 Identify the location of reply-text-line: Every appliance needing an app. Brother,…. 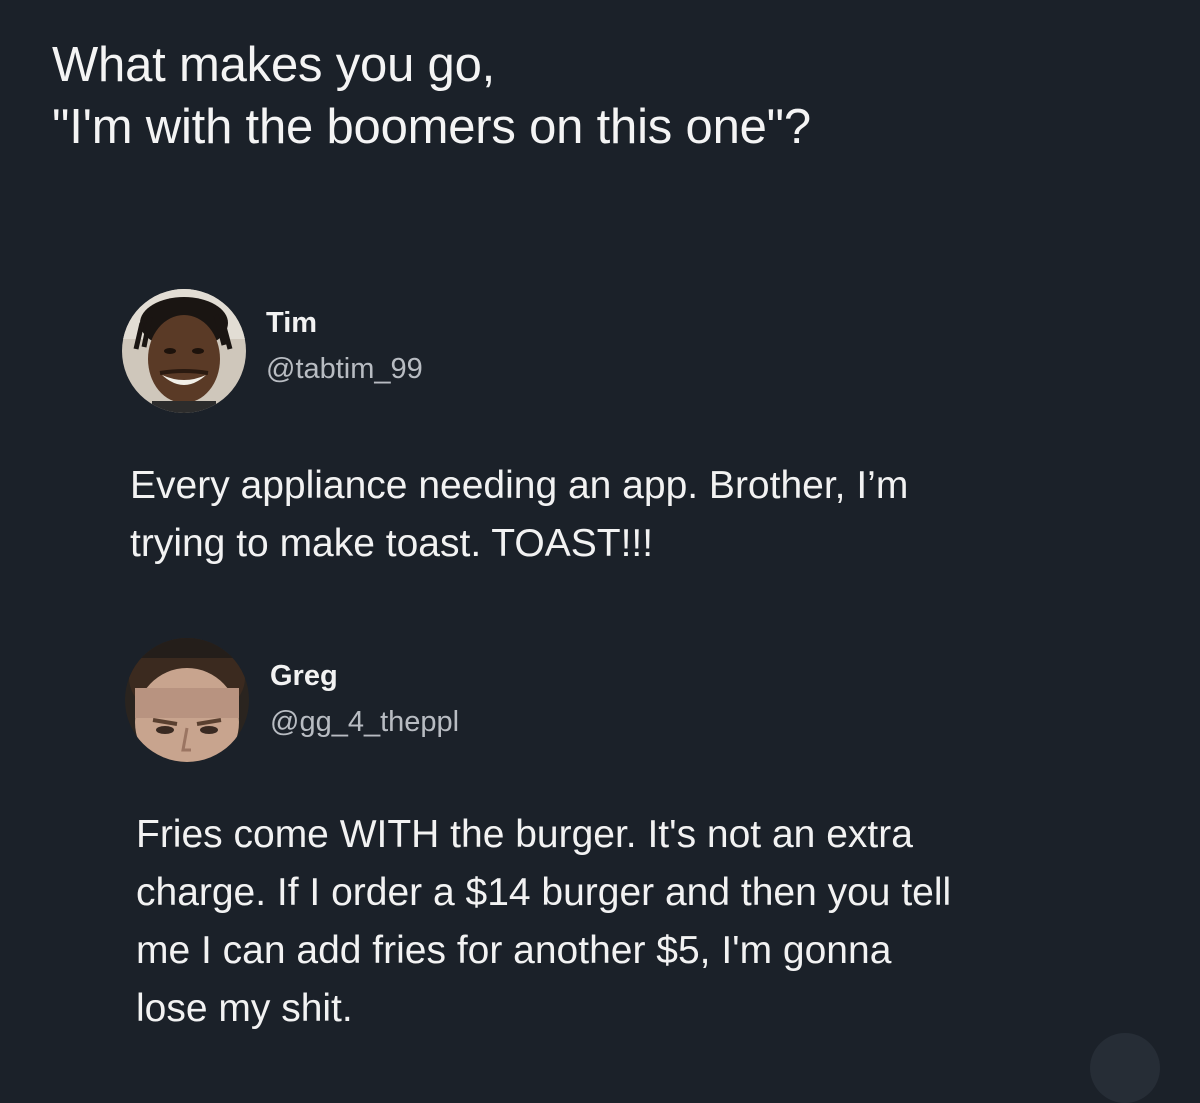
(519, 485).